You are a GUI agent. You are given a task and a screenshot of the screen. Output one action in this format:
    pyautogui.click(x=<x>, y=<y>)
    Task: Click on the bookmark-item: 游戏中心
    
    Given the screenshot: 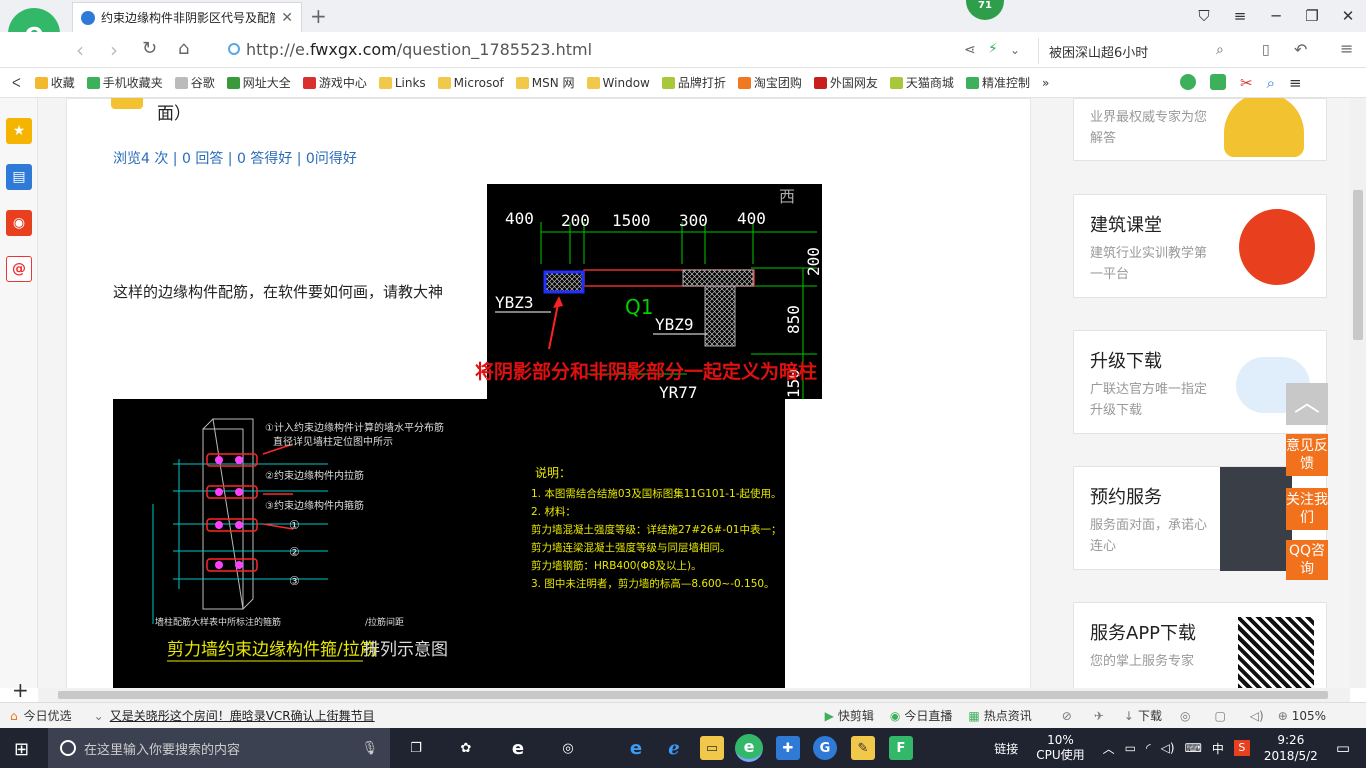 What is the action you would take?
    pyautogui.click(x=334, y=82)
    